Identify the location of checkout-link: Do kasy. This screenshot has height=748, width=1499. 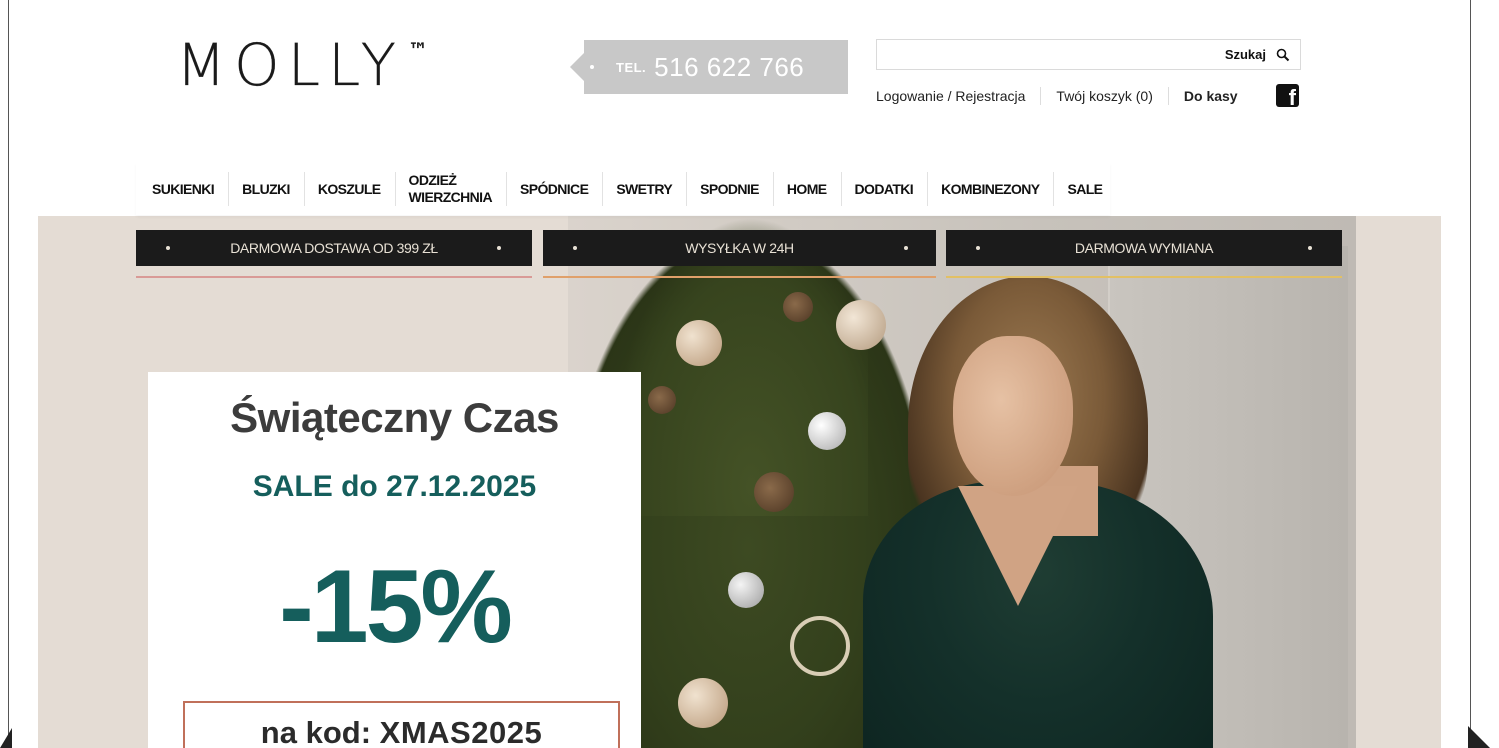
(1211, 96).